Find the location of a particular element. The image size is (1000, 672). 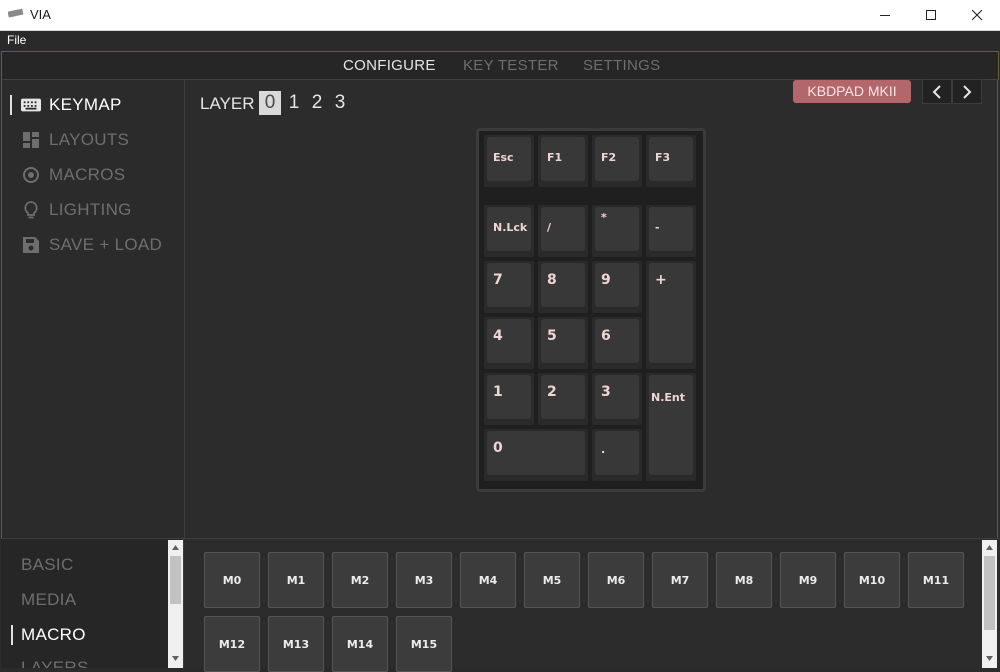

key: 0 is located at coordinates (536, 455).